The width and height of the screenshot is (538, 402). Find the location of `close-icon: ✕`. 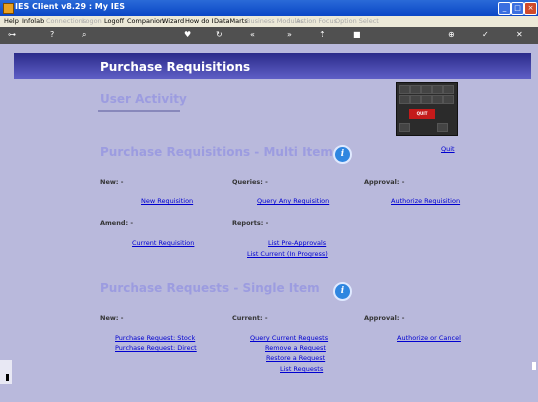

close-icon: ✕ is located at coordinates (519, 34).